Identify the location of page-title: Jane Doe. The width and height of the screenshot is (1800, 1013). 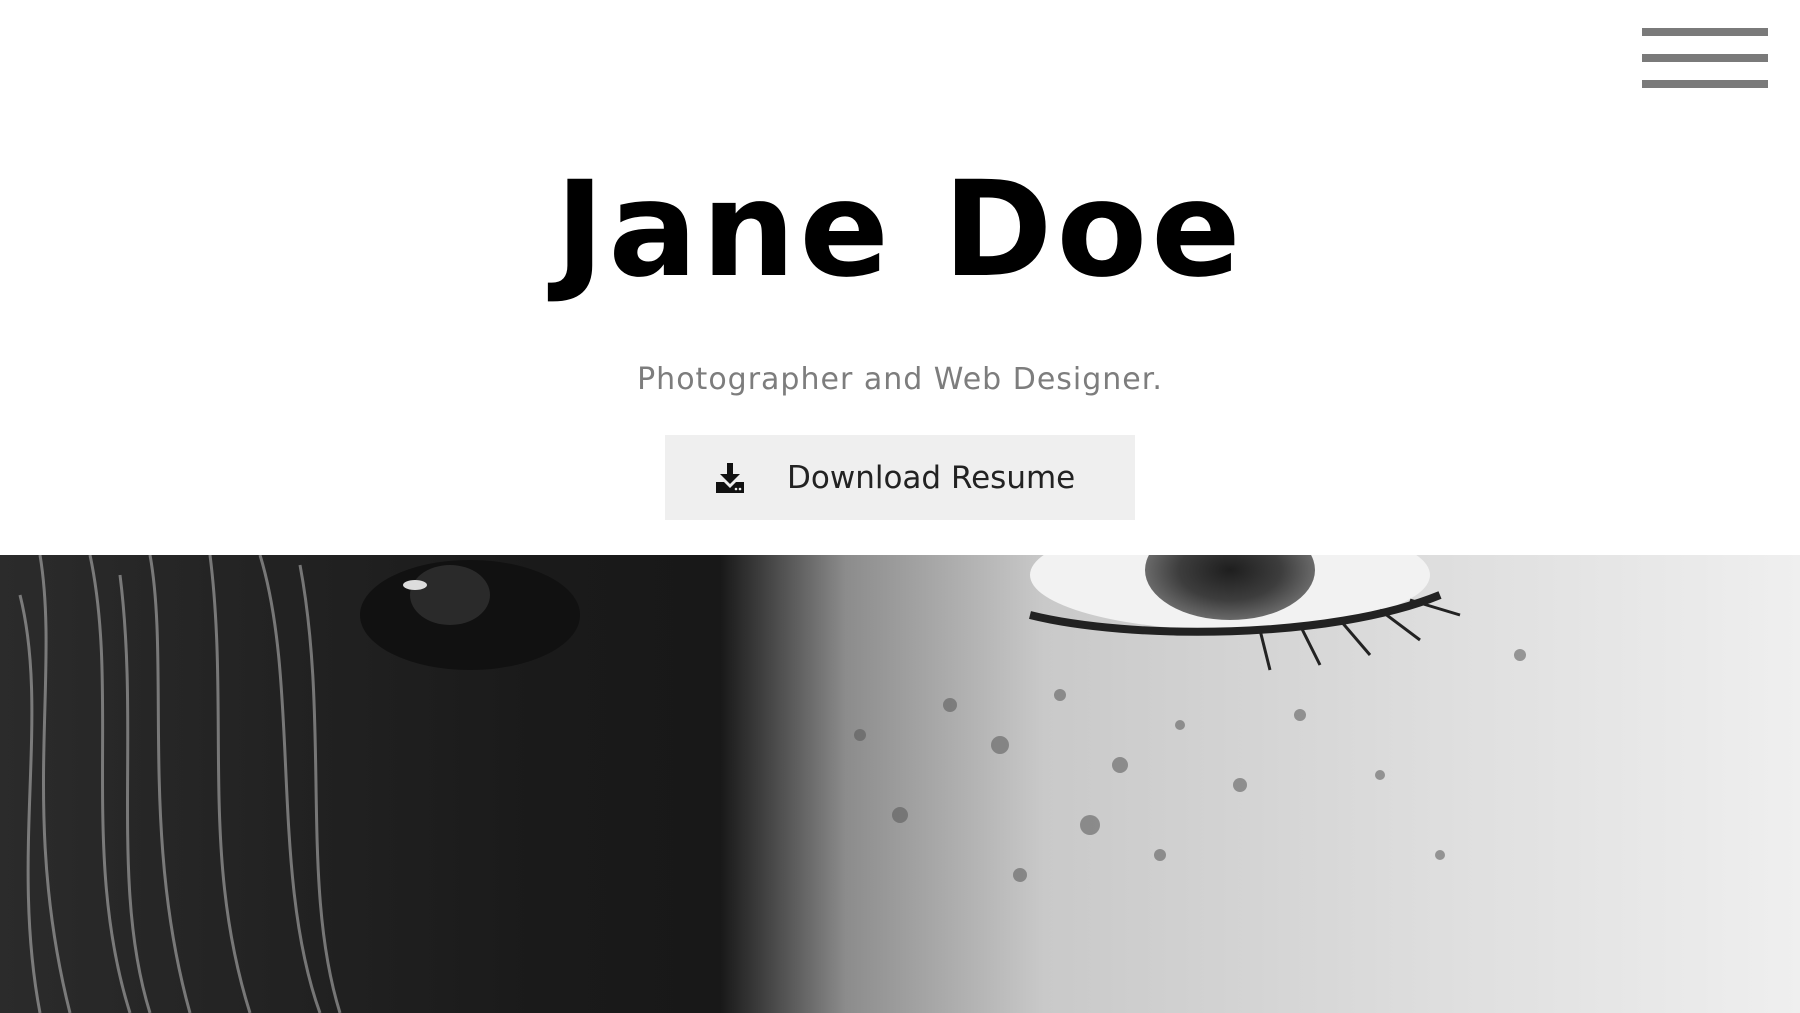
(900, 230).